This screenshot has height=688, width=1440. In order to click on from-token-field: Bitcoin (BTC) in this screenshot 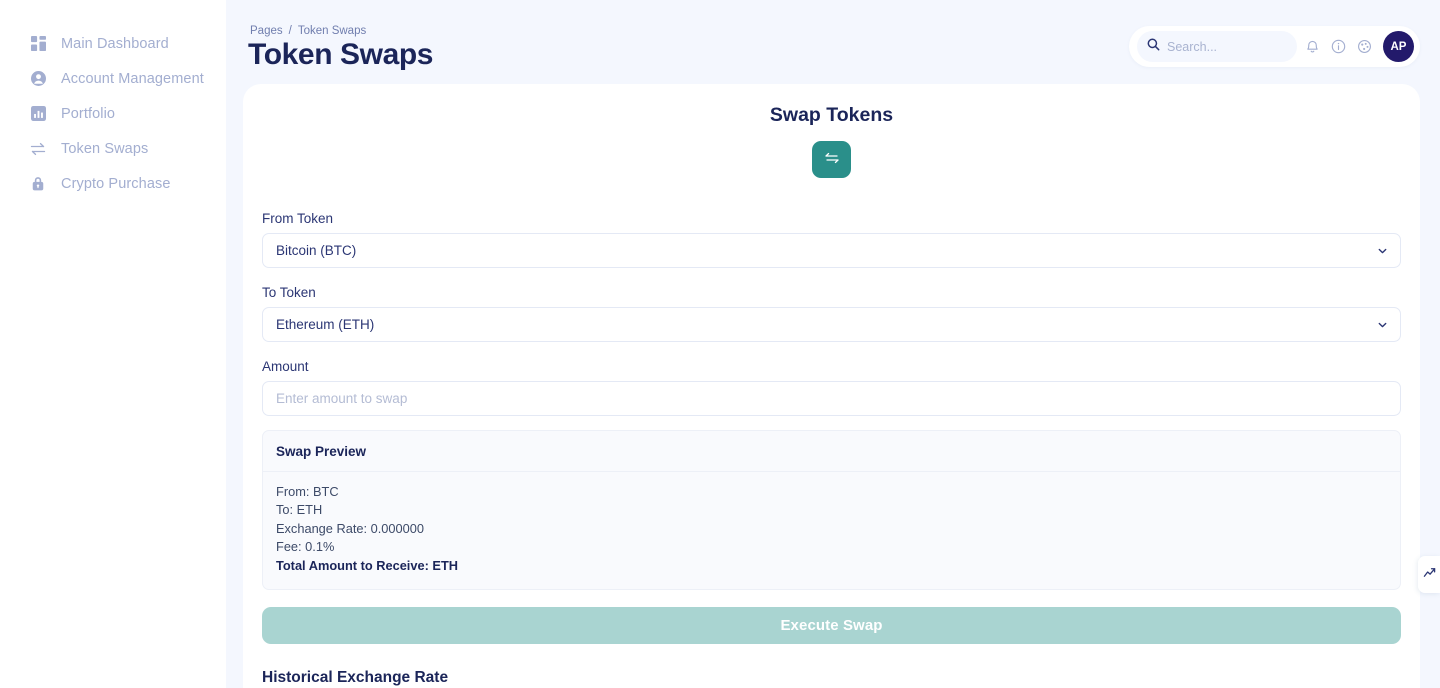, I will do `click(831, 250)`.